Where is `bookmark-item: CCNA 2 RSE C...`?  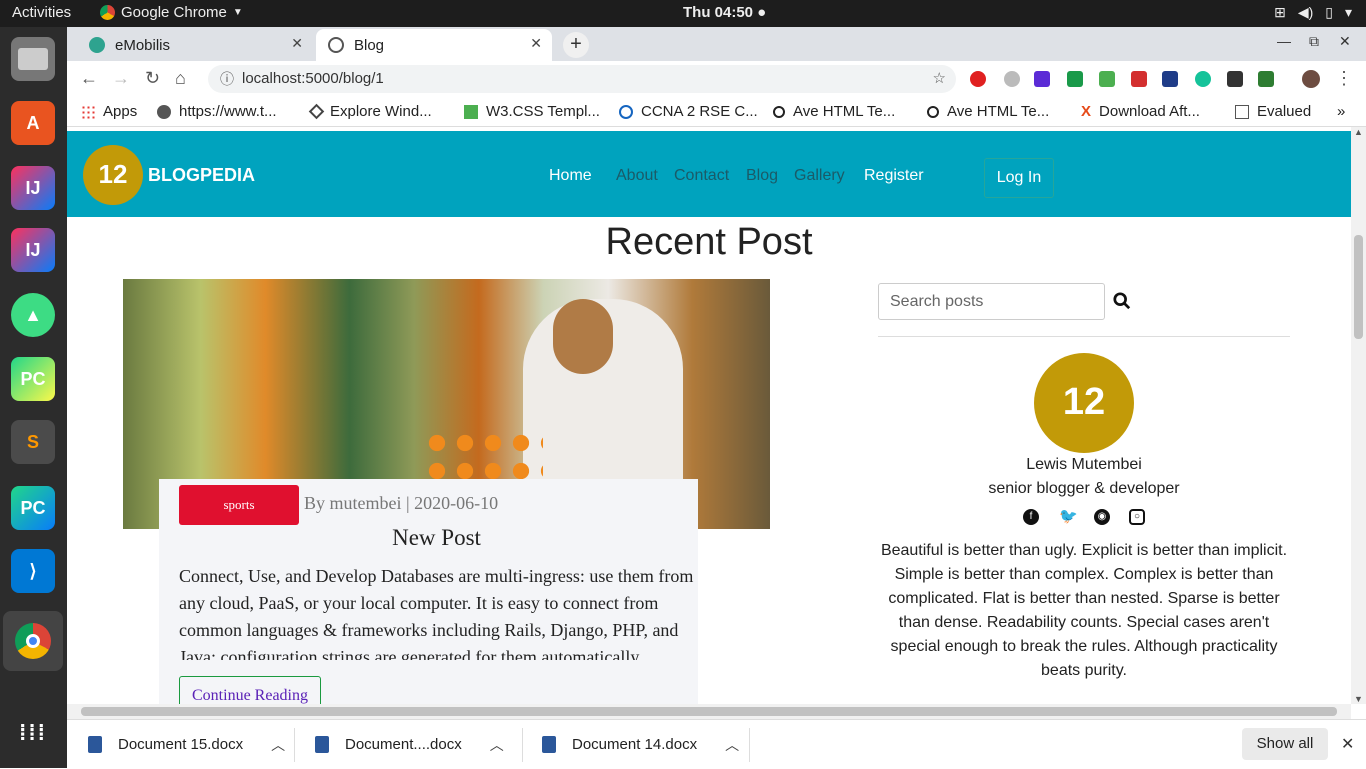
bookmark-item: CCNA 2 RSE C... is located at coordinates (688, 111).